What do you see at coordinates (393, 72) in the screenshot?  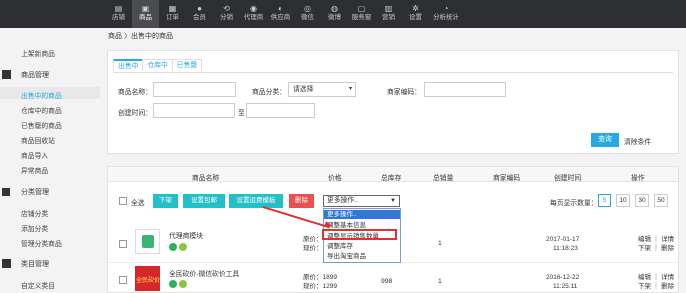 I see `tab-divider` at bounding box center [393, 72].